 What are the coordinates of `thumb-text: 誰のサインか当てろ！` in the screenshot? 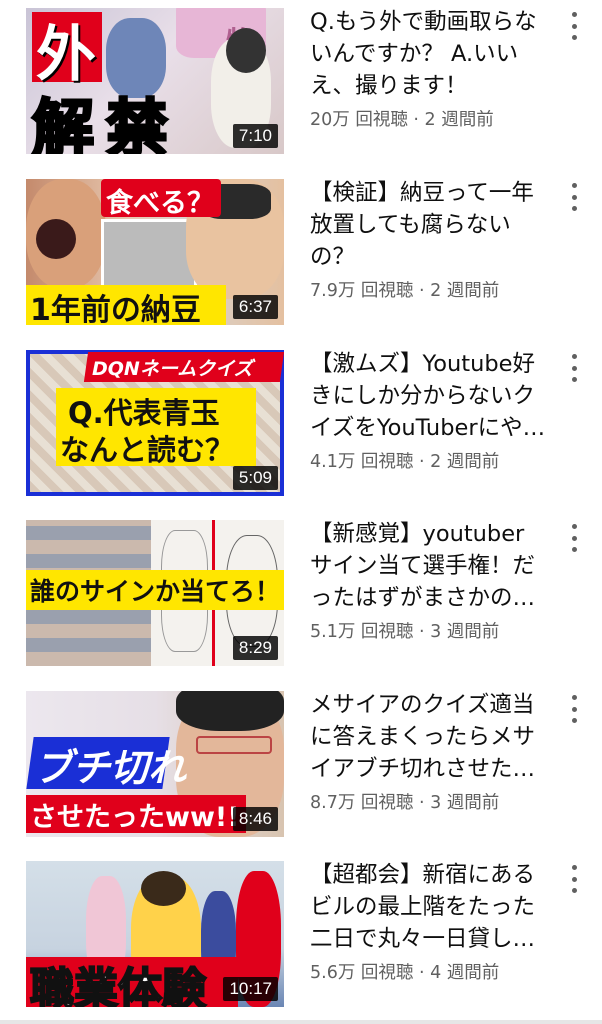 It's located at (155, 591).